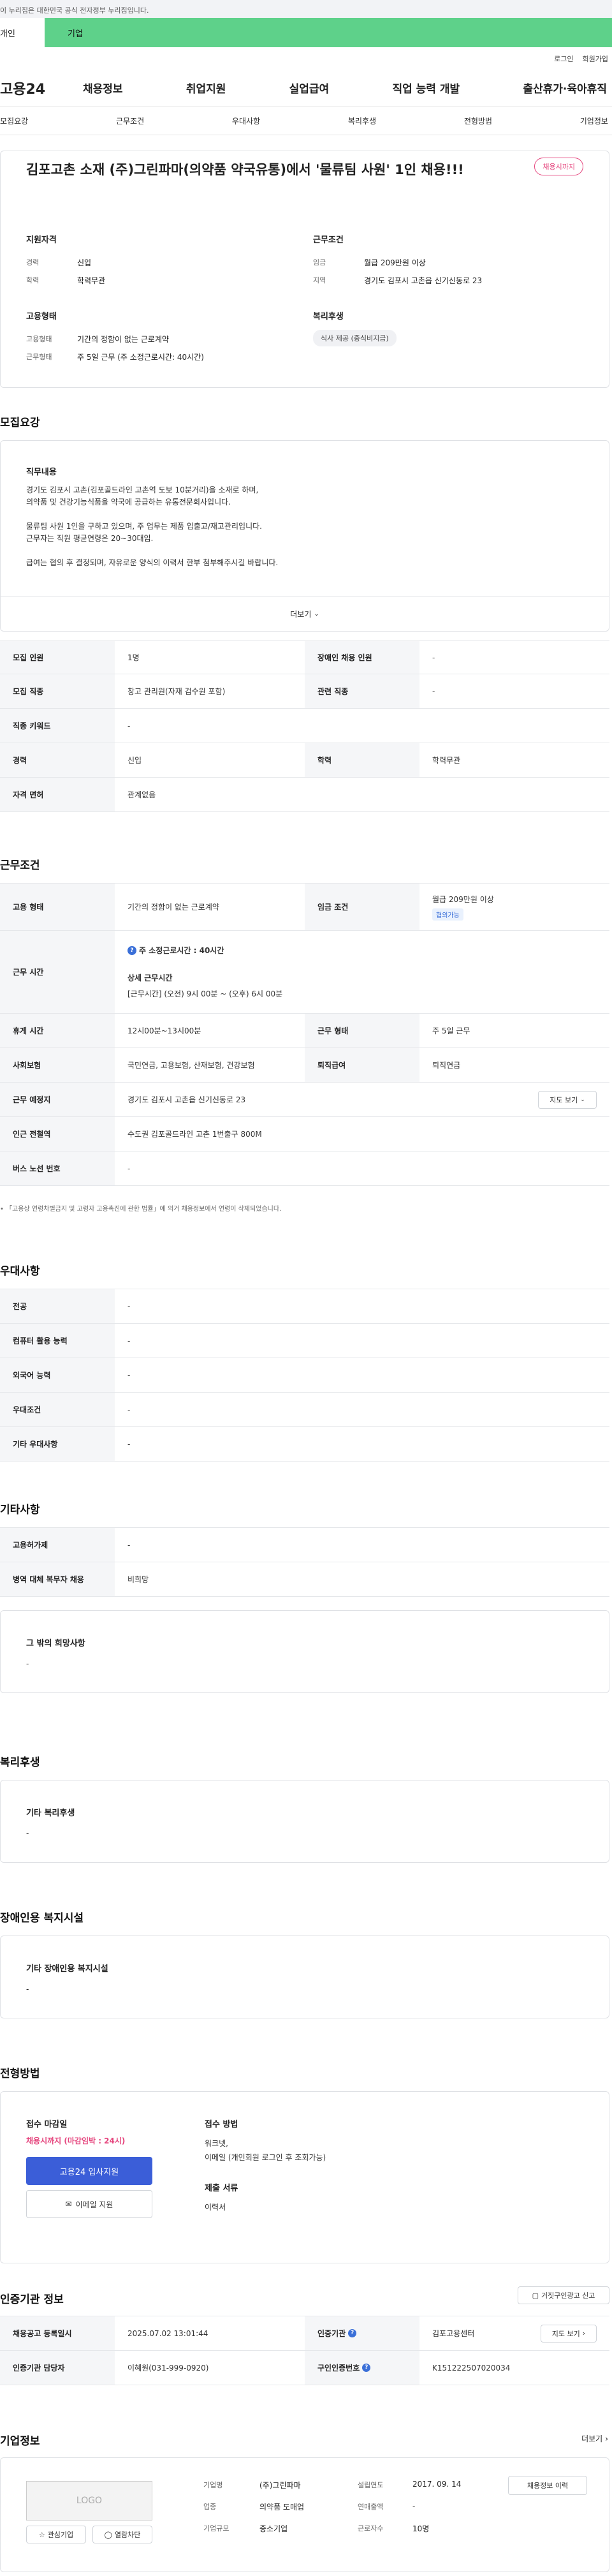 Image resolution: width=612 pixels, height=2576 pixels. I want to click on section-subnav: 모집요강 근무조건 우대사항 복리후생 전형방법 기업정보, so click(306, 121).